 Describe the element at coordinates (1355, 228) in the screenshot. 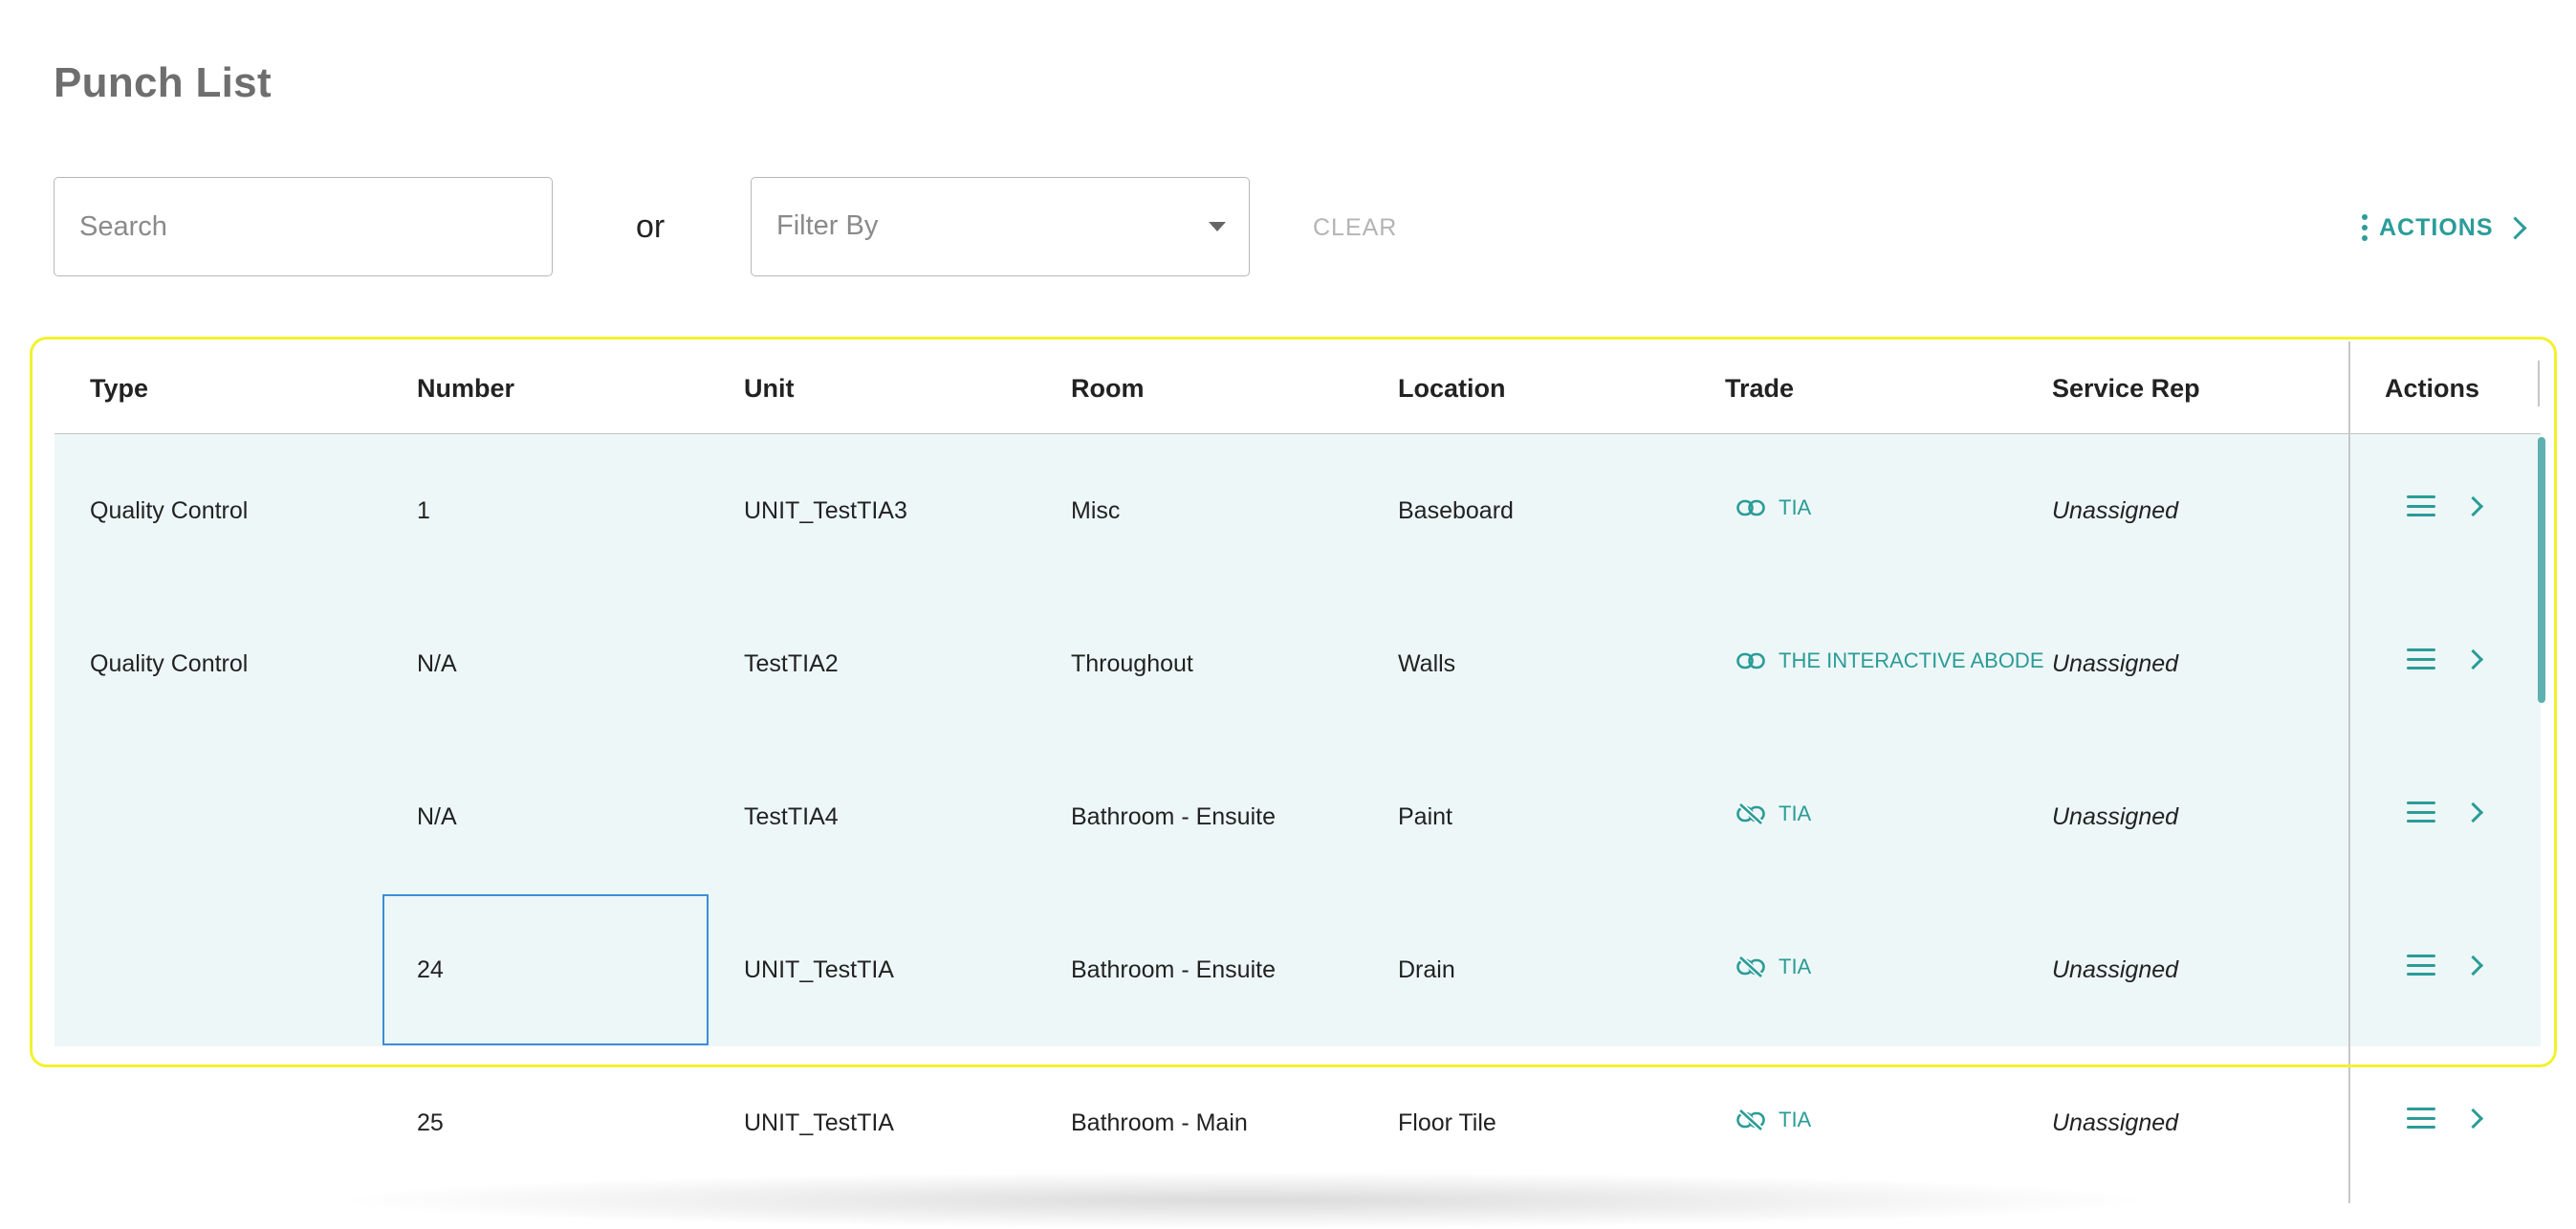

I see `clear-button: CLEAR` at that location.